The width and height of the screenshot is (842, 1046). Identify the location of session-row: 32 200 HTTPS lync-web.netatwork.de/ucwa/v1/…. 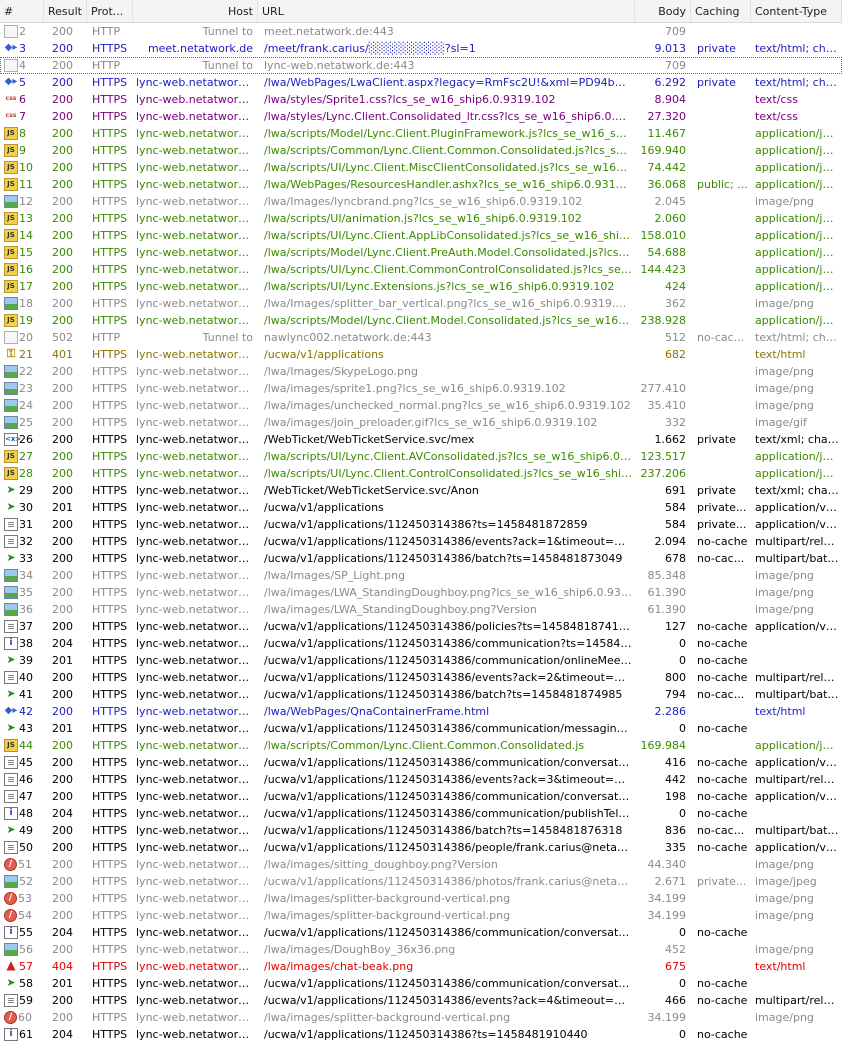
(421, 541).